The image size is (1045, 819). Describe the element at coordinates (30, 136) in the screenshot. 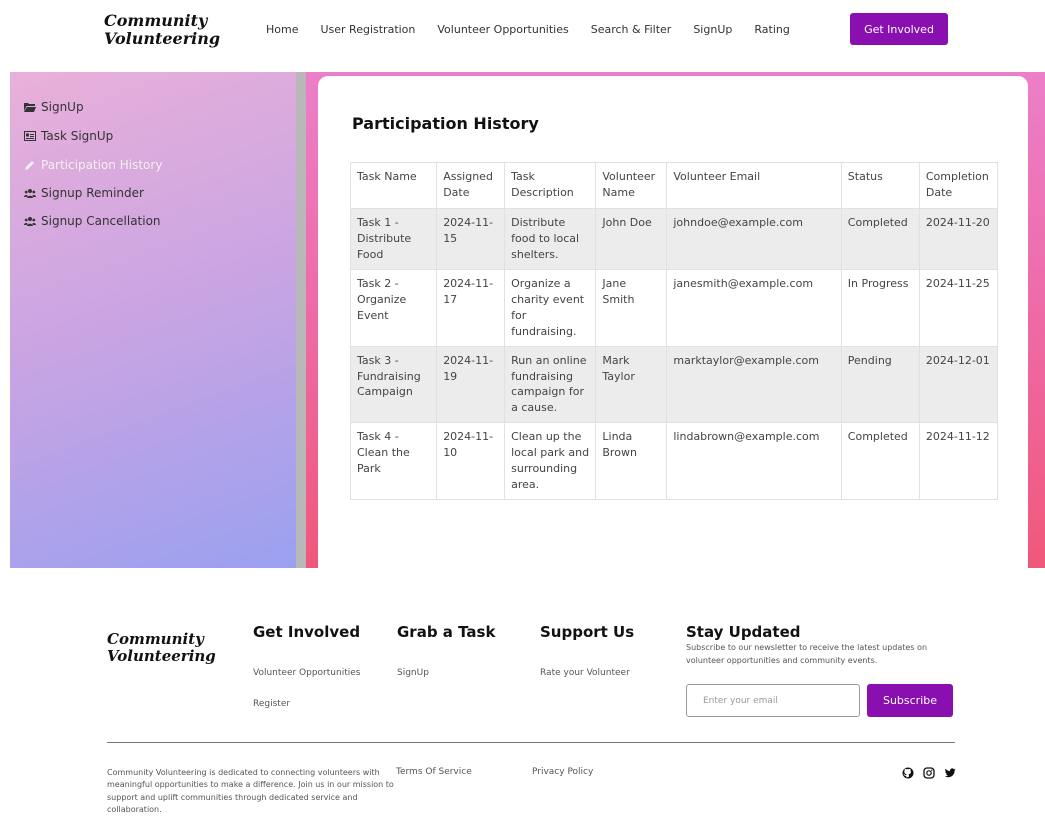

I see `id-card-icon` at that location.